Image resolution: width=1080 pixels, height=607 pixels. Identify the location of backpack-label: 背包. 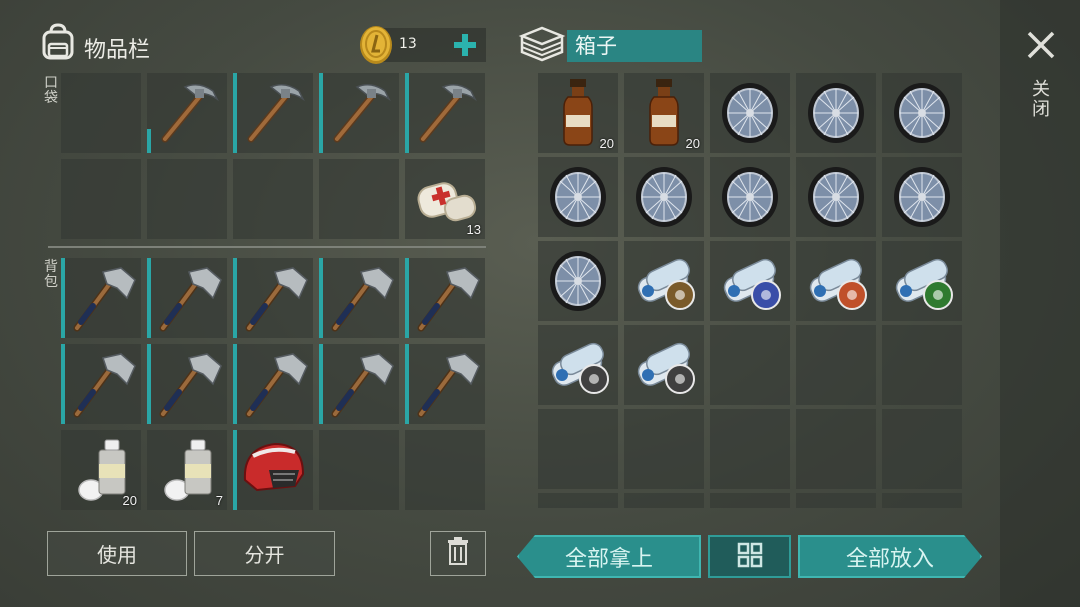
(51, 274).